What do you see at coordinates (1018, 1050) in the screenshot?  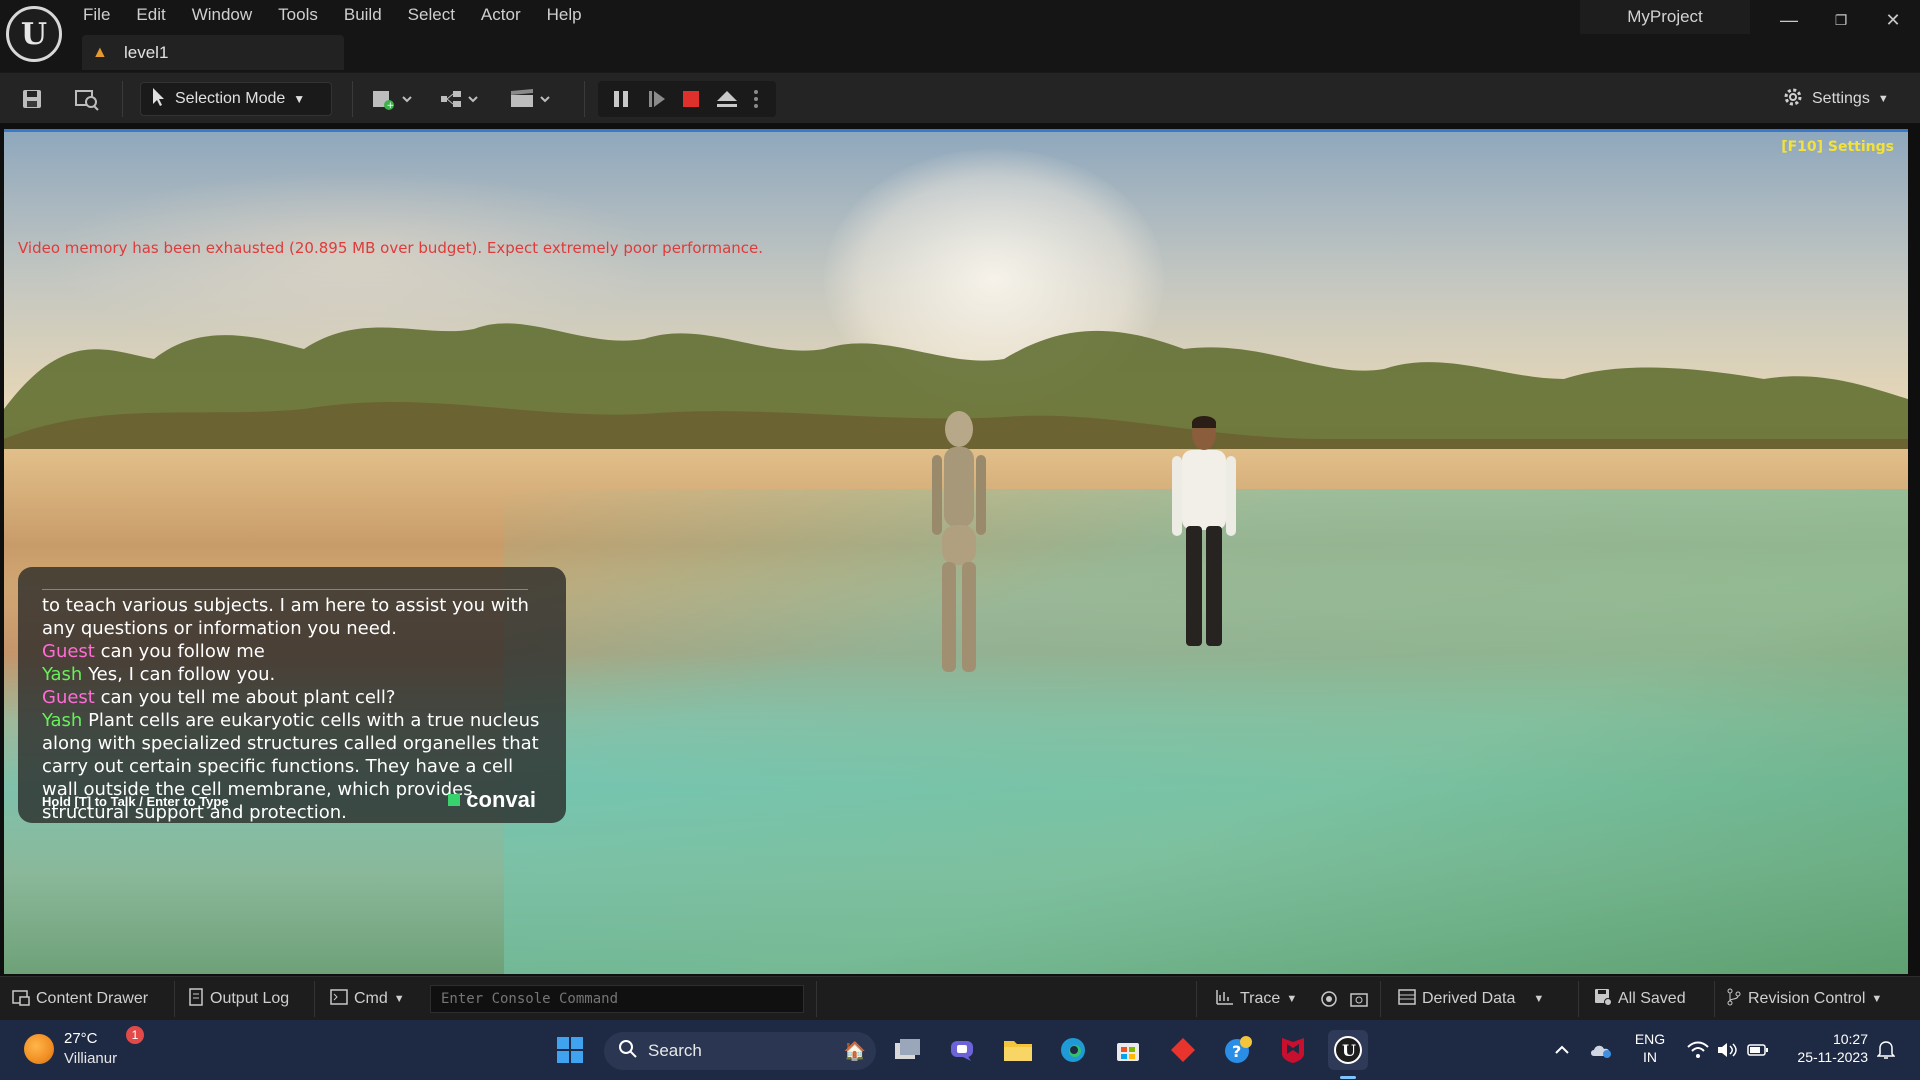 I see `file-explorer-icon` at bounding box center [1018, 1050].